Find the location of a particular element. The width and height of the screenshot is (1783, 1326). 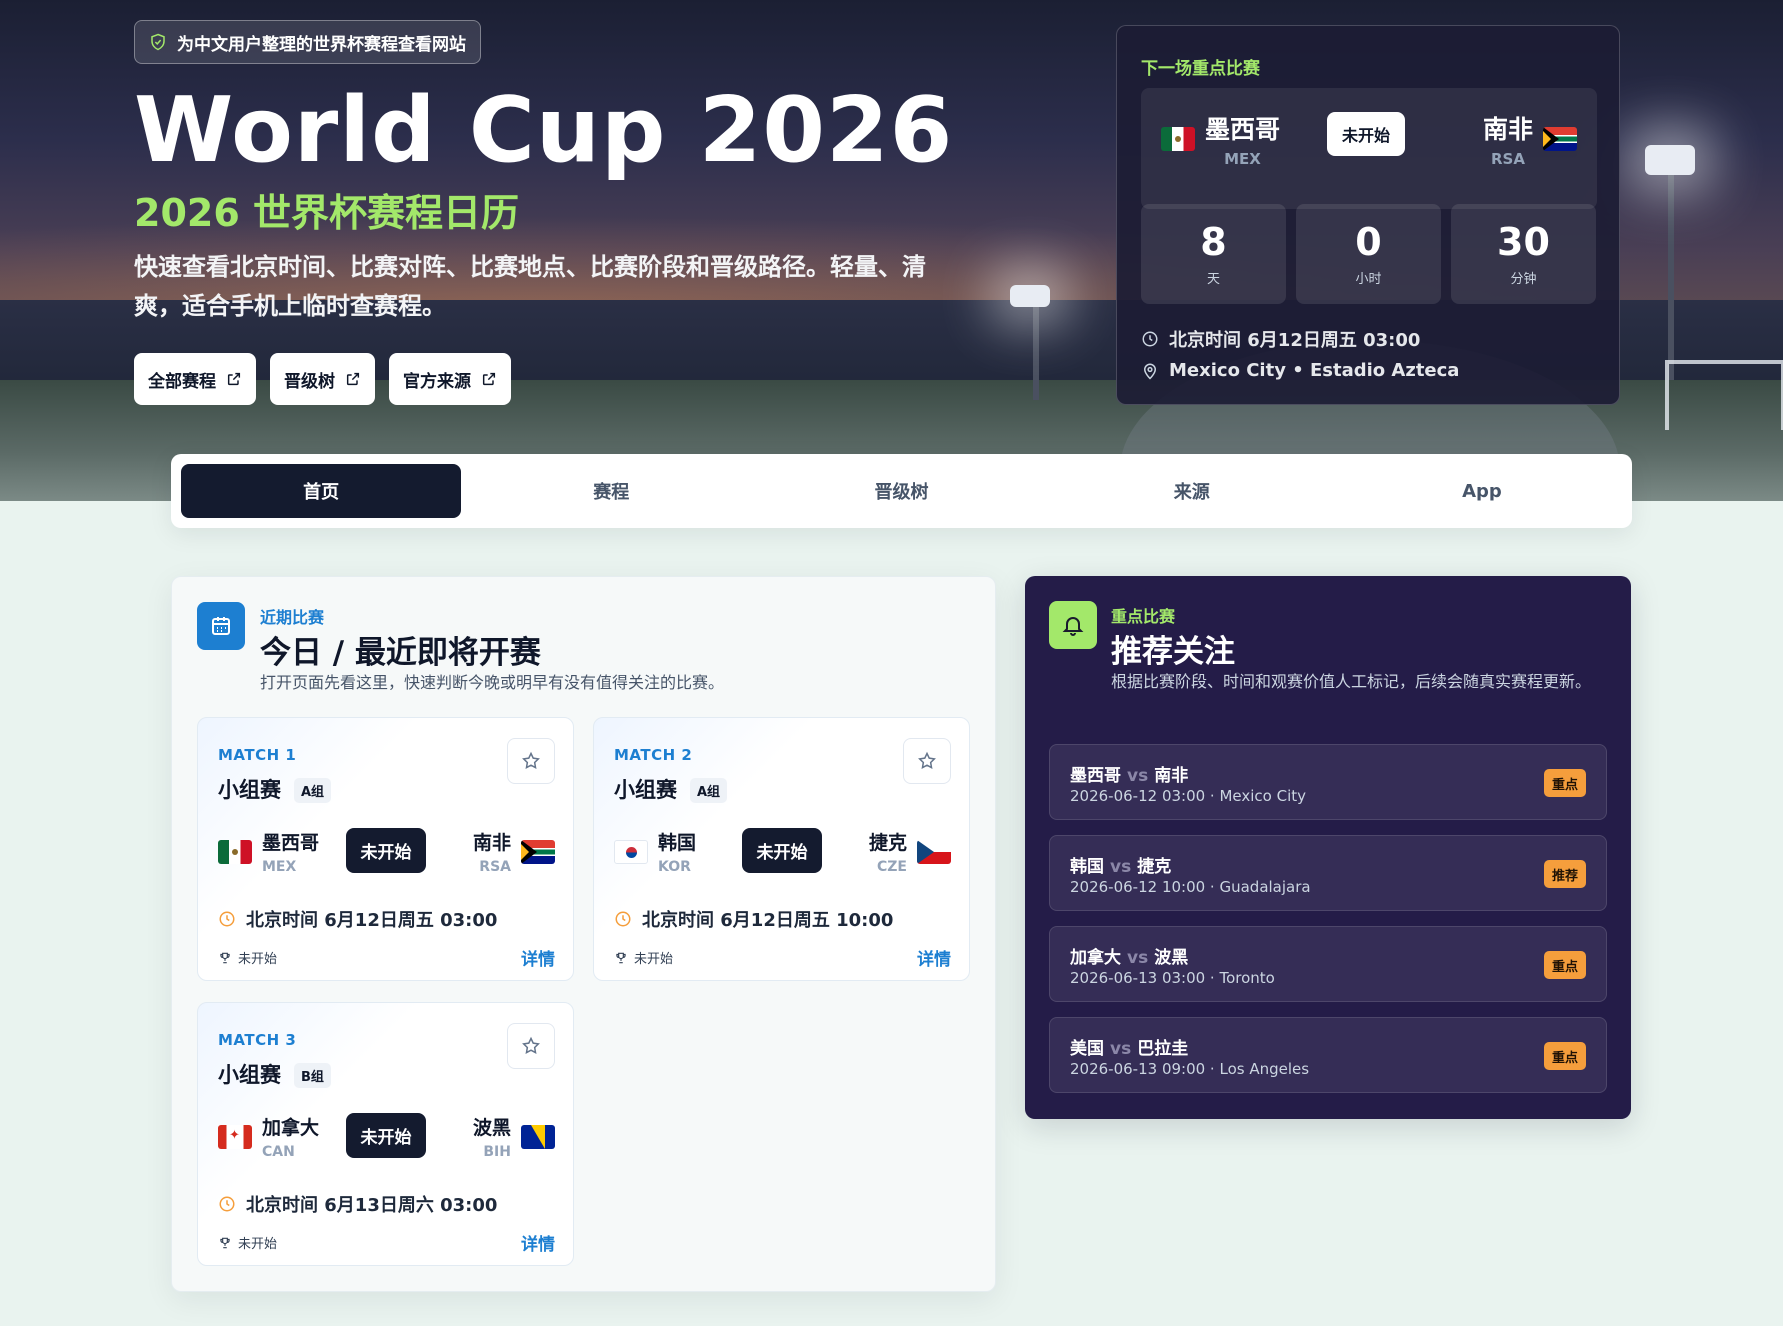

featured-item: 加拿大 vs 波黑 2026-06-13 03:00 · Toronto 重点 is located at coordinates (1328, 964).